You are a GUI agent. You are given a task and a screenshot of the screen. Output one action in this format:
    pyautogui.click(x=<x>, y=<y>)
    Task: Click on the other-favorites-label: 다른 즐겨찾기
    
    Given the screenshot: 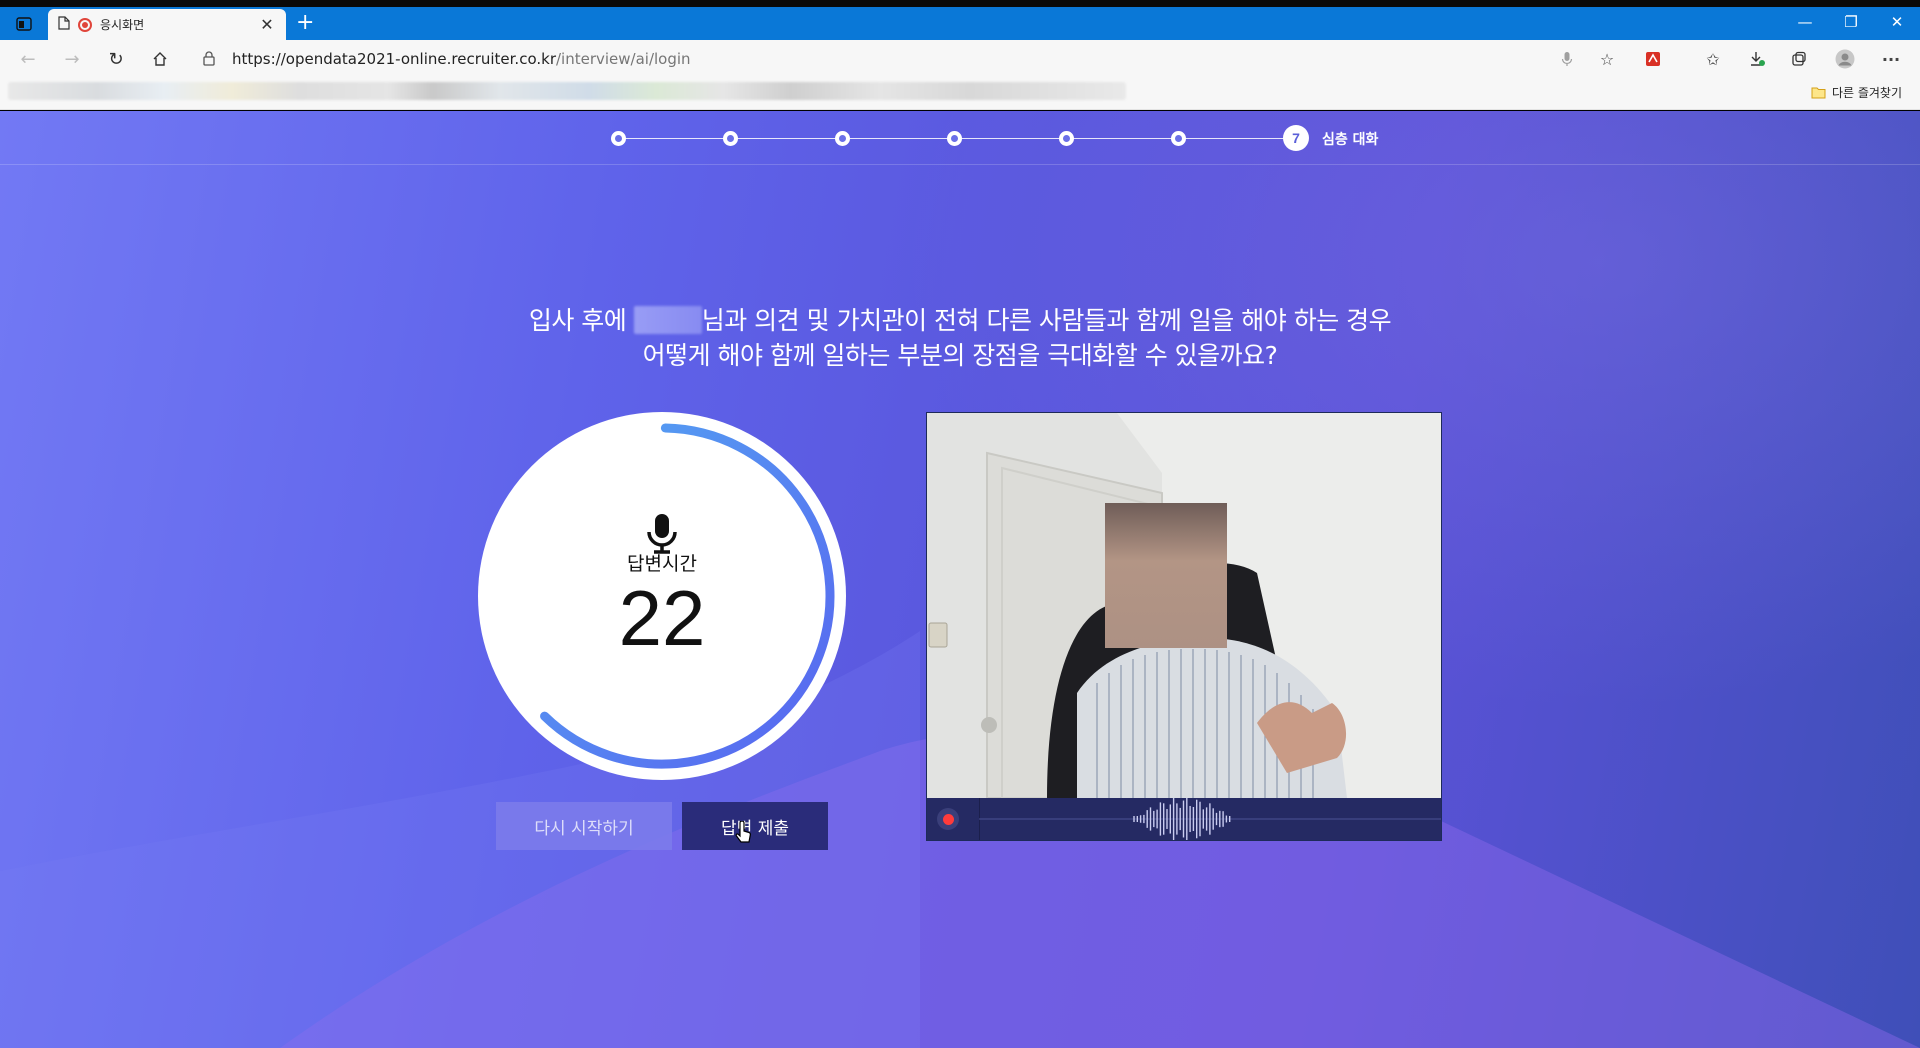 What is the action you would take?
    pyautogui.click(x=1866, y=93)
    